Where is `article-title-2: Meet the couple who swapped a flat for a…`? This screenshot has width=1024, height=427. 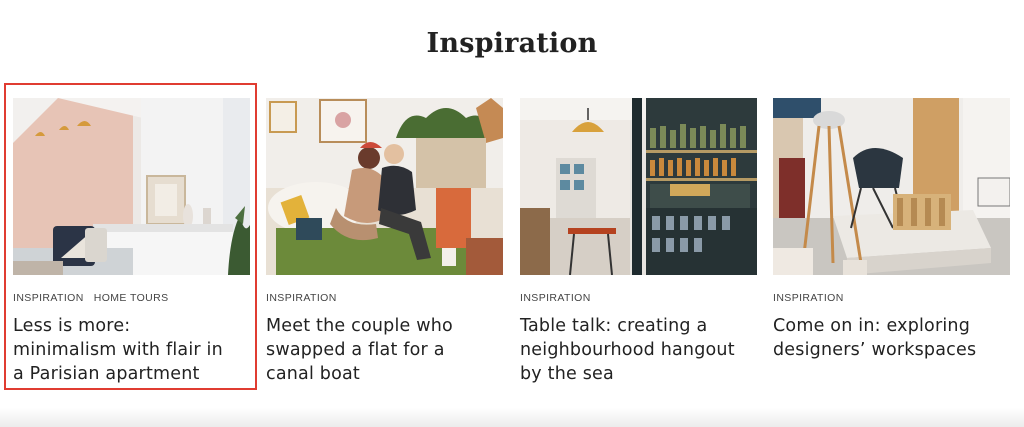
article-title-2: Meet the couple who swapped a flat for a… is located at coordinates (384, 350).